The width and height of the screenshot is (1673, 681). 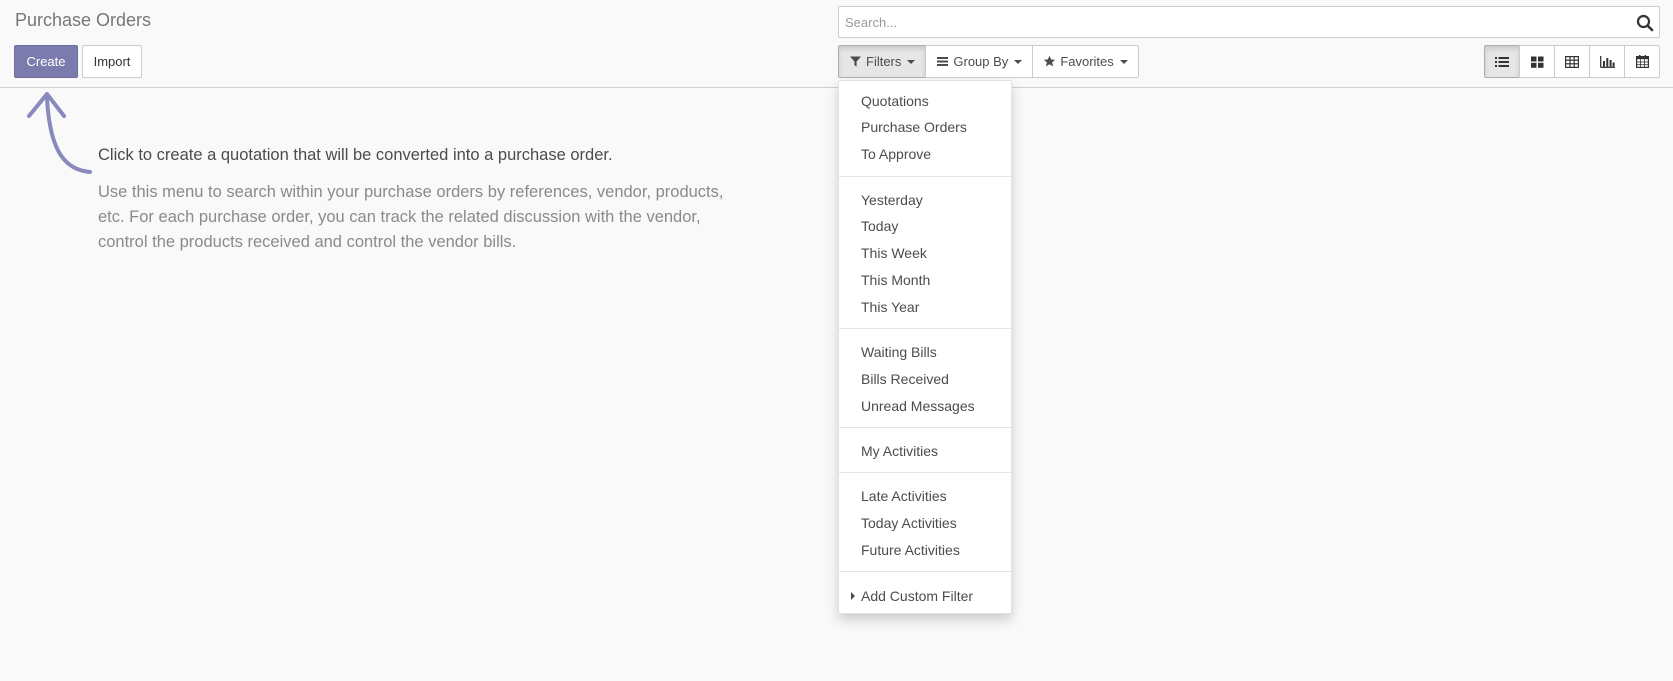 I want to click on table-icon, so click(x=1572, y=61).